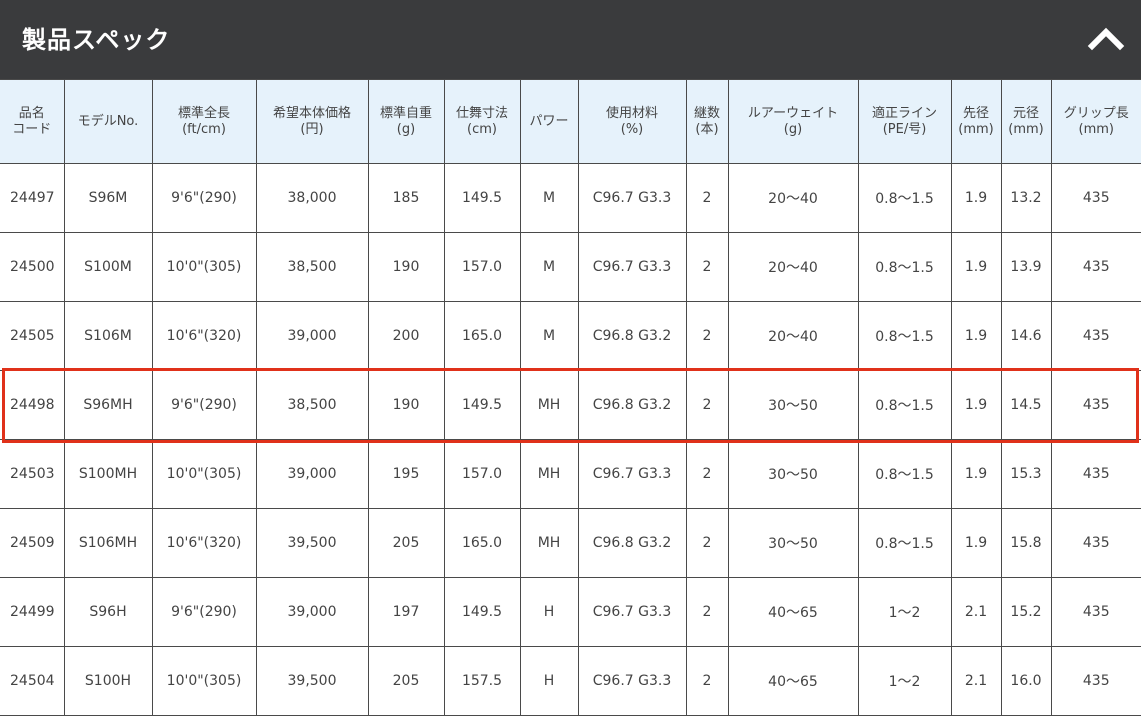  What do you see at coordinates (108, 681) in the screenshot?
I see `table-cell: S100H` at bounding box center [108, 681].